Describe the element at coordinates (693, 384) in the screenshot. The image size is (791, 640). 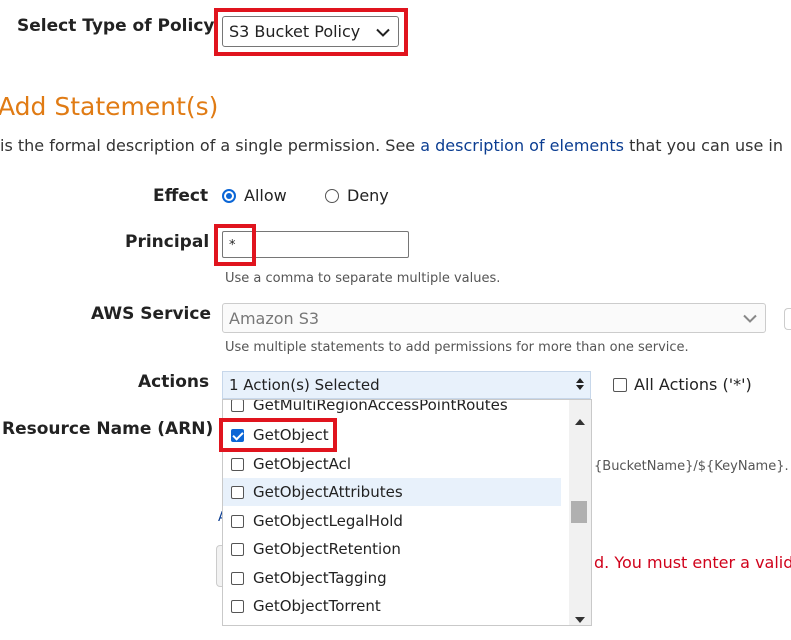
I see `all-actions-label: All Actions ('*')` at that location.